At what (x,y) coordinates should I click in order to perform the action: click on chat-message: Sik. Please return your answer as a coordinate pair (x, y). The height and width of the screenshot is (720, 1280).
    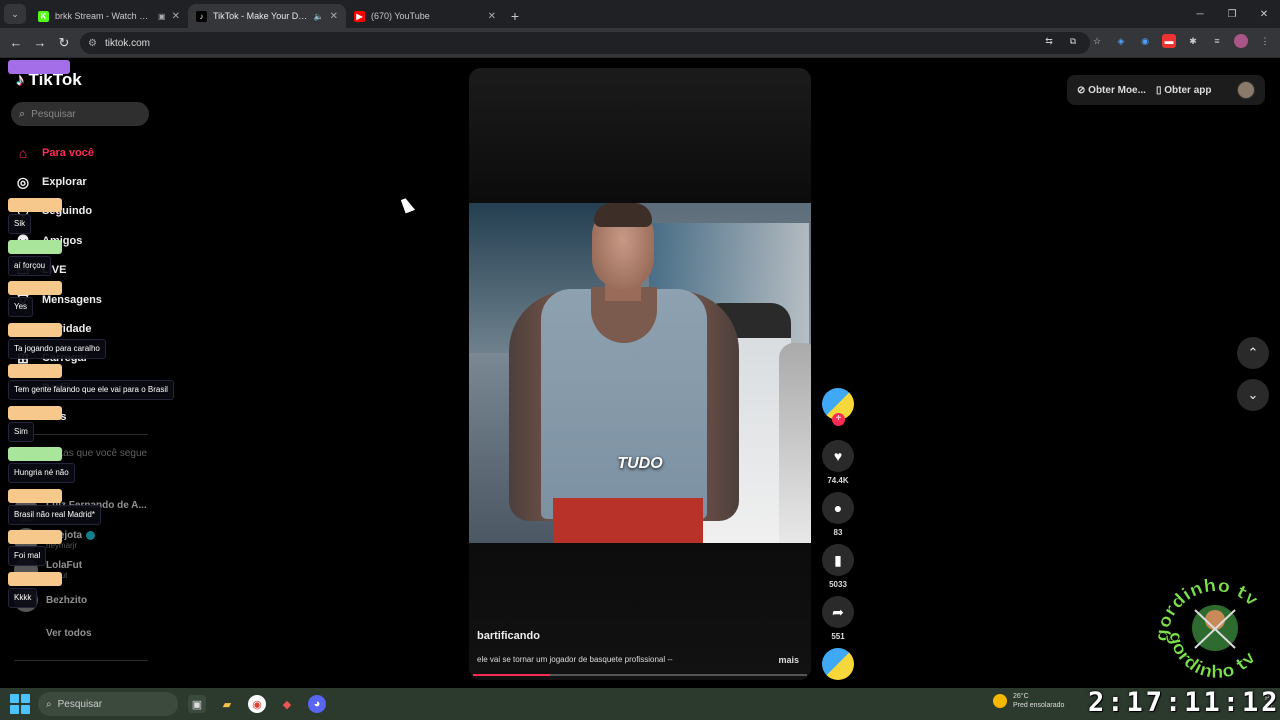
    Looking at the image, I should click on (20, 224).